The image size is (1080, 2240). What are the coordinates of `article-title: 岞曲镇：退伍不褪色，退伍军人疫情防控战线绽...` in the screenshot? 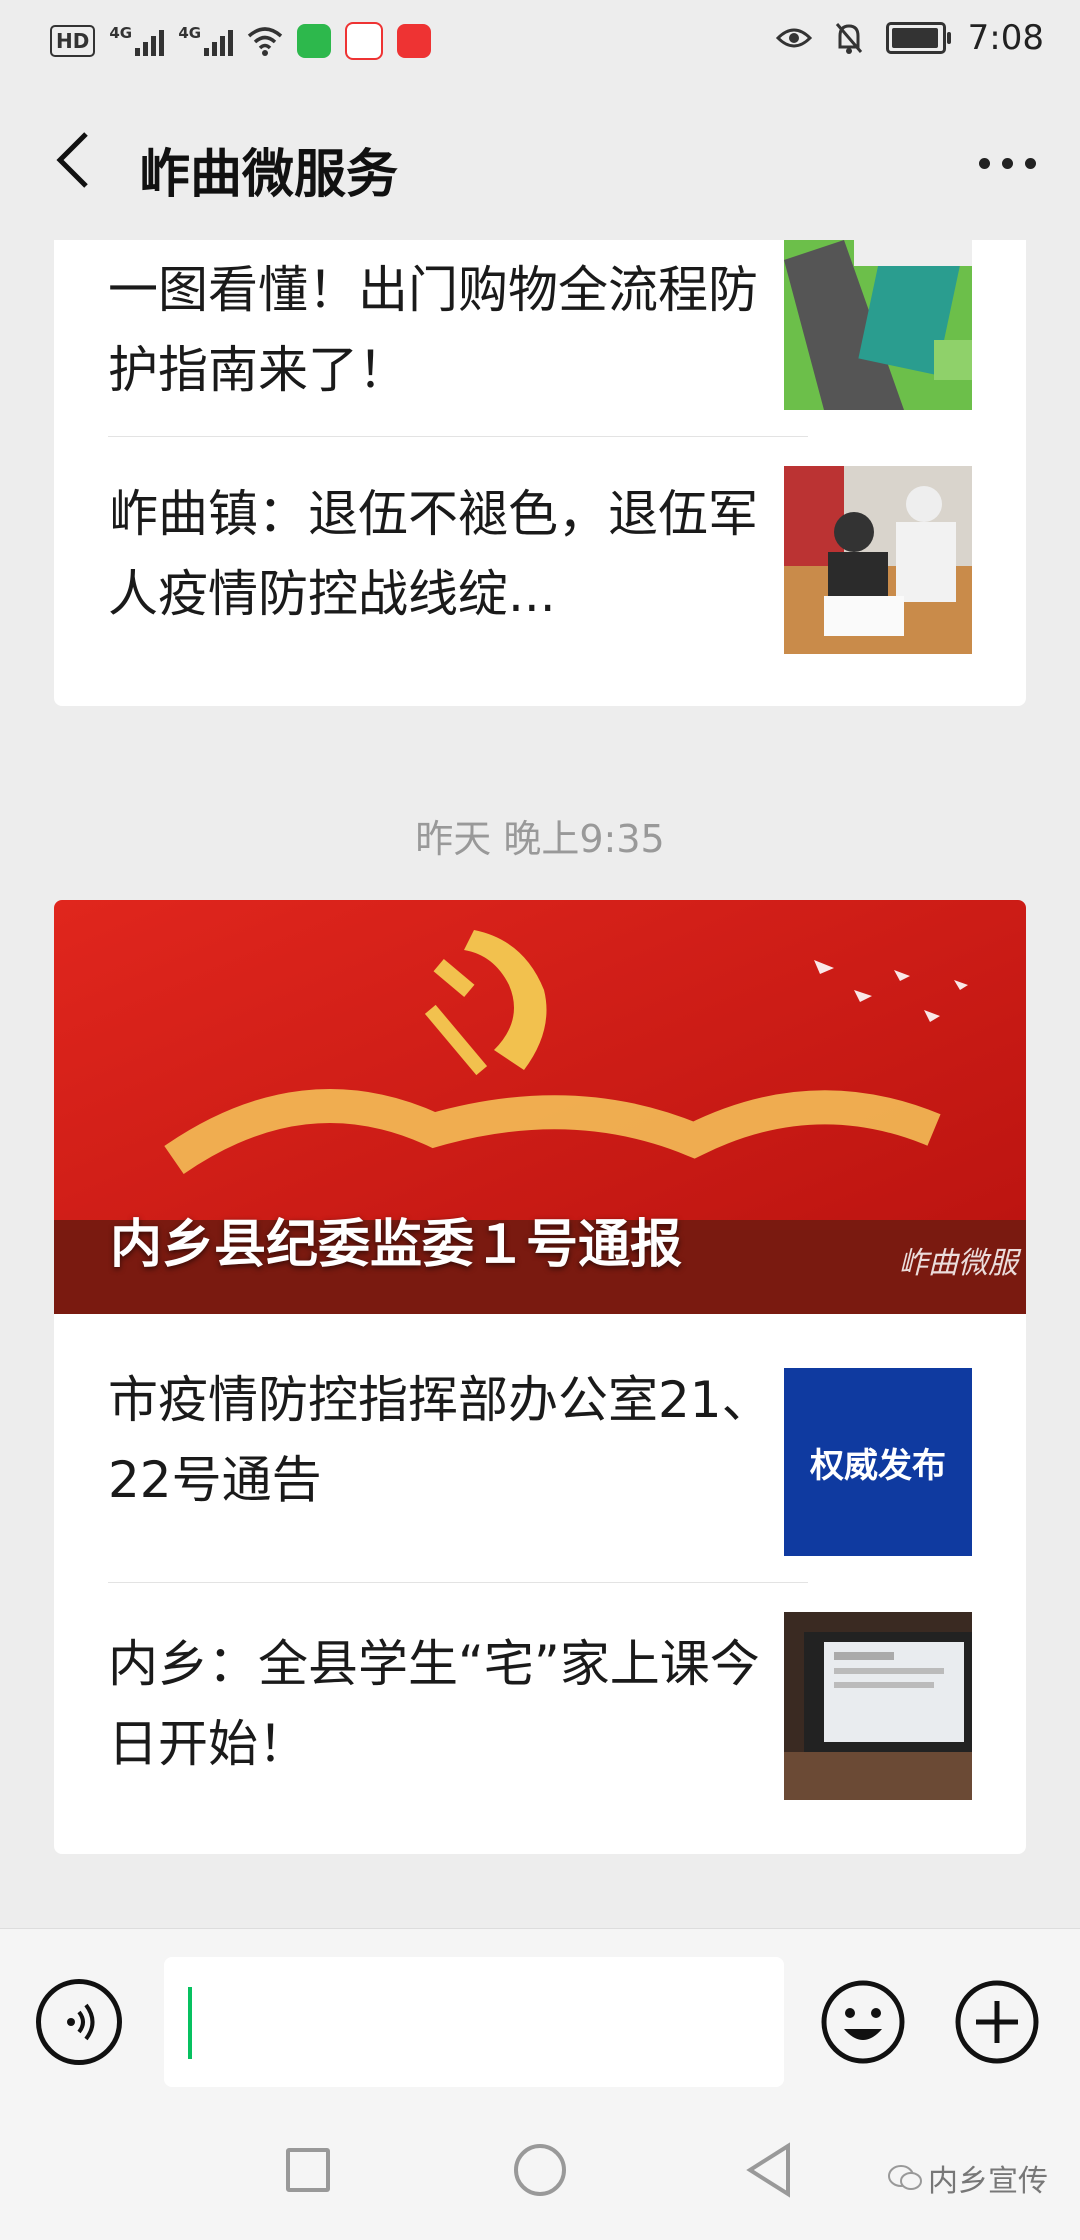 It's located at (433, 554).